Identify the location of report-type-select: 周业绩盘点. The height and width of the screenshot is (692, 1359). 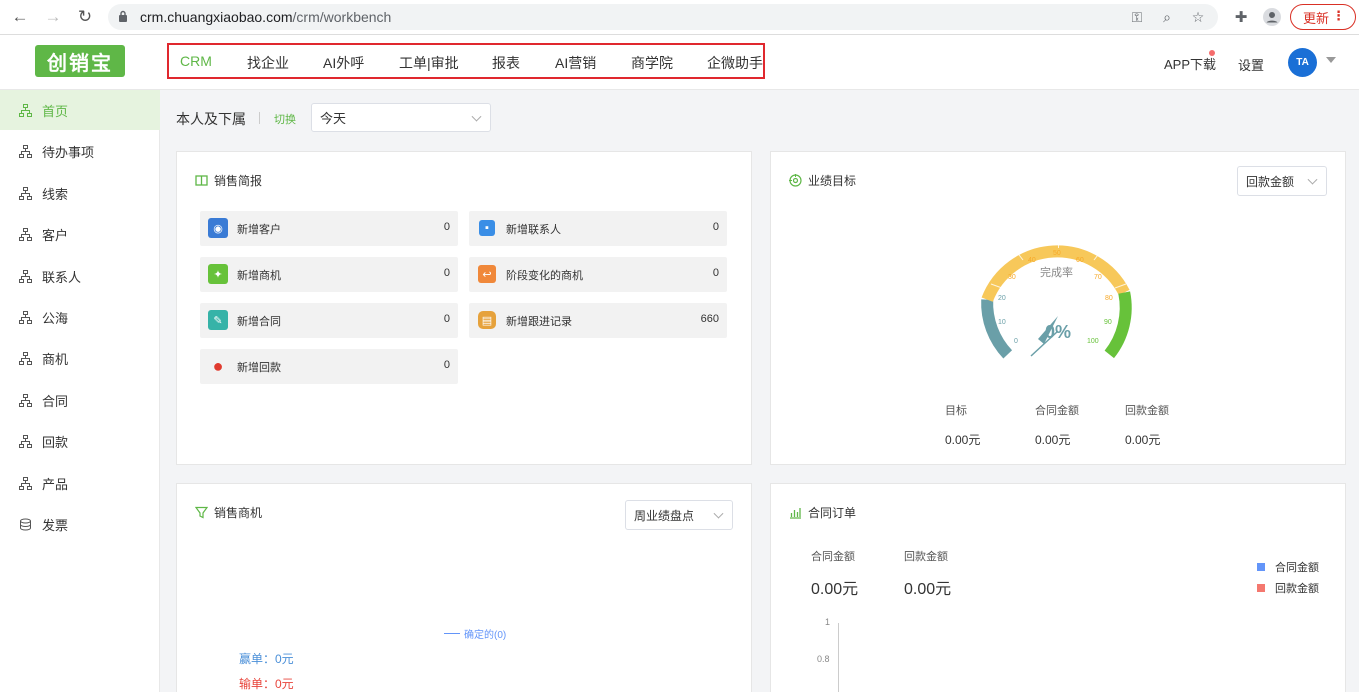
(679, 515).